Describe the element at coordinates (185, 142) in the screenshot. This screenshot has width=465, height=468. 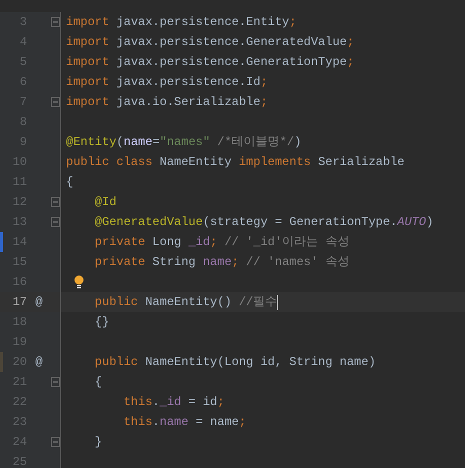
I see `code-token: "names"` at that location.